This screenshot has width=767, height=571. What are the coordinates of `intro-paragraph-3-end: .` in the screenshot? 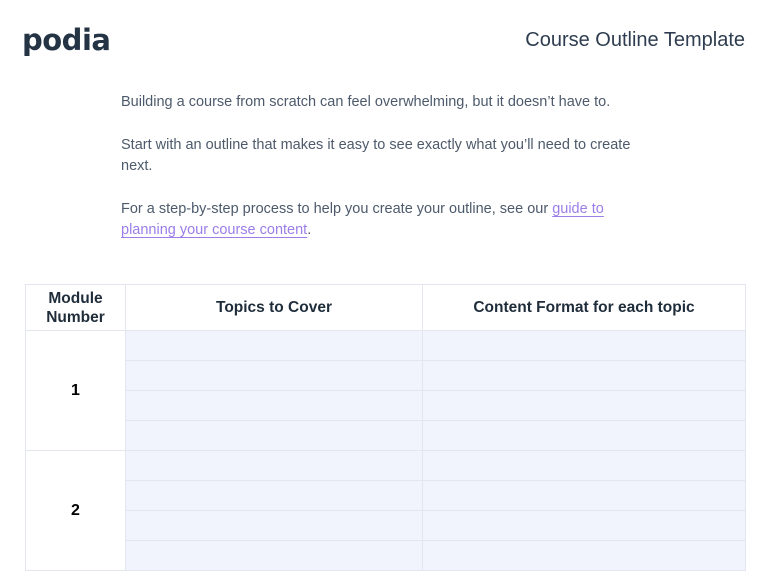 It's located at (309, 230).